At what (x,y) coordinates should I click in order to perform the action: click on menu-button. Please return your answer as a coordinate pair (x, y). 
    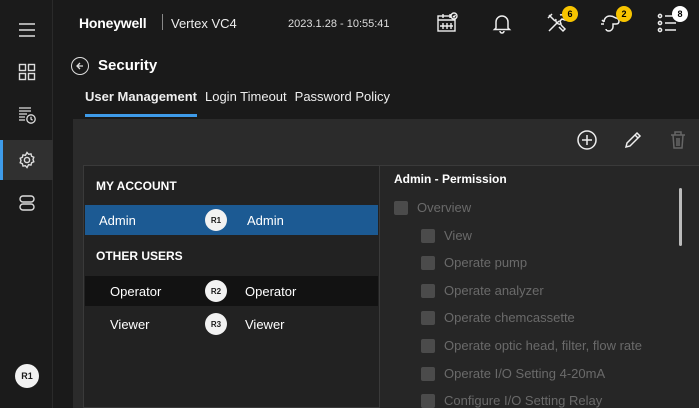
    Looking at the image, I should click on (26, 30).